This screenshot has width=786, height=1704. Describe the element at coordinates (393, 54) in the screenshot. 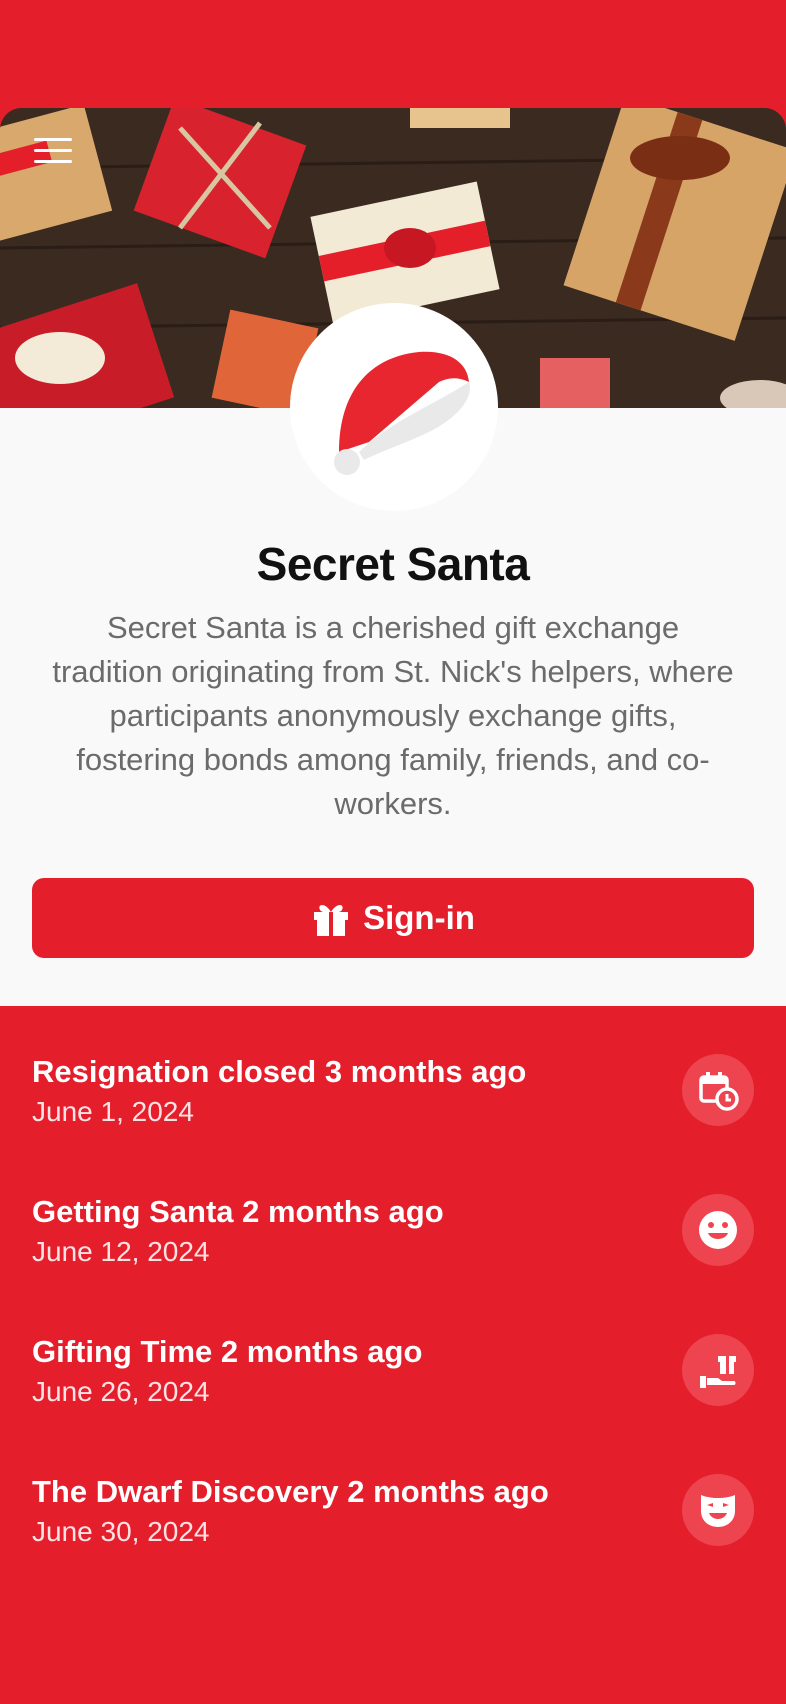

I see `status-area` at that location.